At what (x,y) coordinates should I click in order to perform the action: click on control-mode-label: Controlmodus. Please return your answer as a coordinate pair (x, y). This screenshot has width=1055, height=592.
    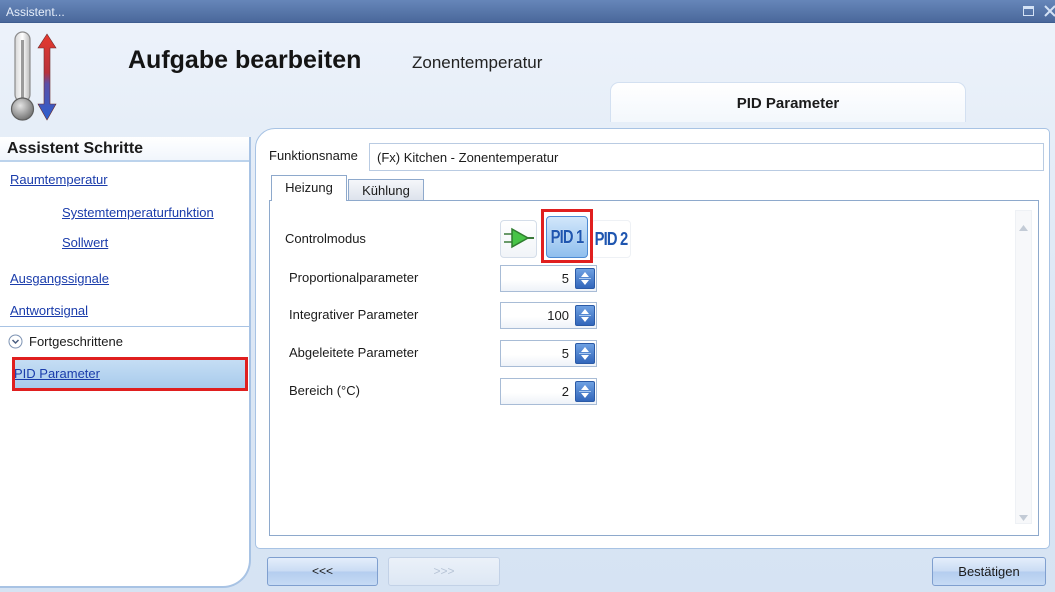
    Looking at the image, I should click on (325, 238).